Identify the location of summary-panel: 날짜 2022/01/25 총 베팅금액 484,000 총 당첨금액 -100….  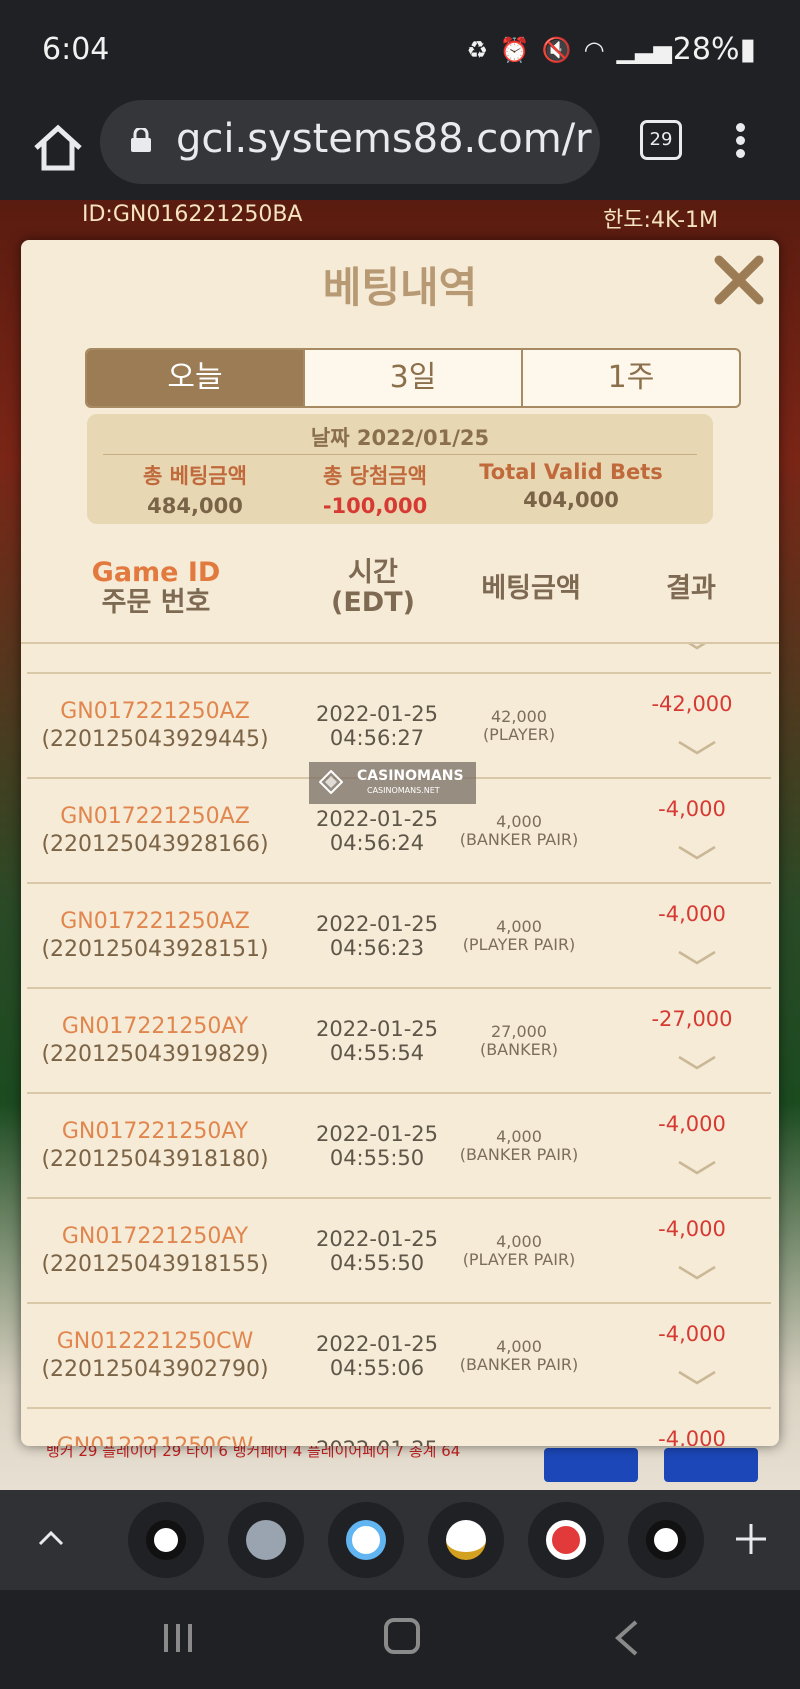
(400, 469).